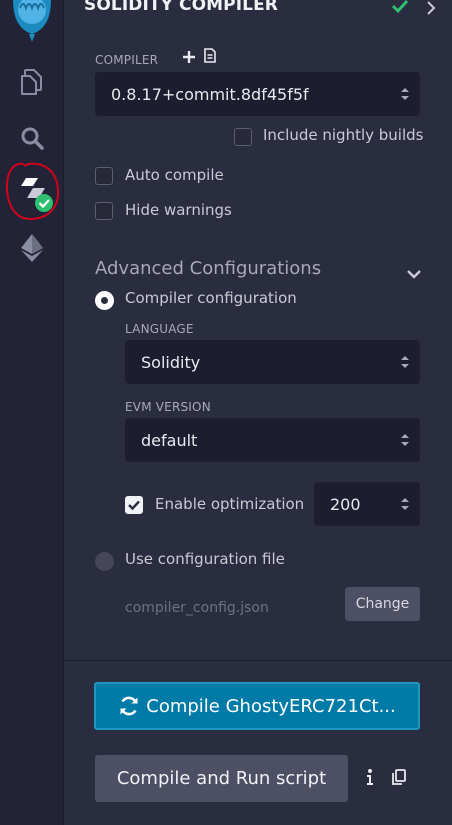  What do you see at coordinates (174, 175) in the screenshot?
I see `auto-compile-label: Auto compile` at bounding box center [174, 175].